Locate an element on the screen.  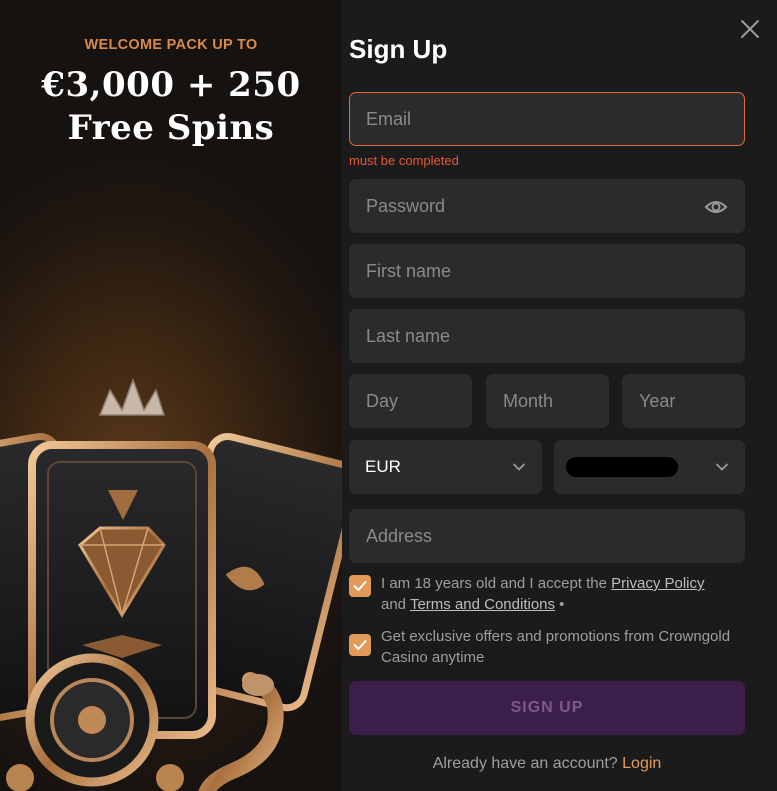
terms-link: Terms and Conditions is located at coordinates (482, 604).